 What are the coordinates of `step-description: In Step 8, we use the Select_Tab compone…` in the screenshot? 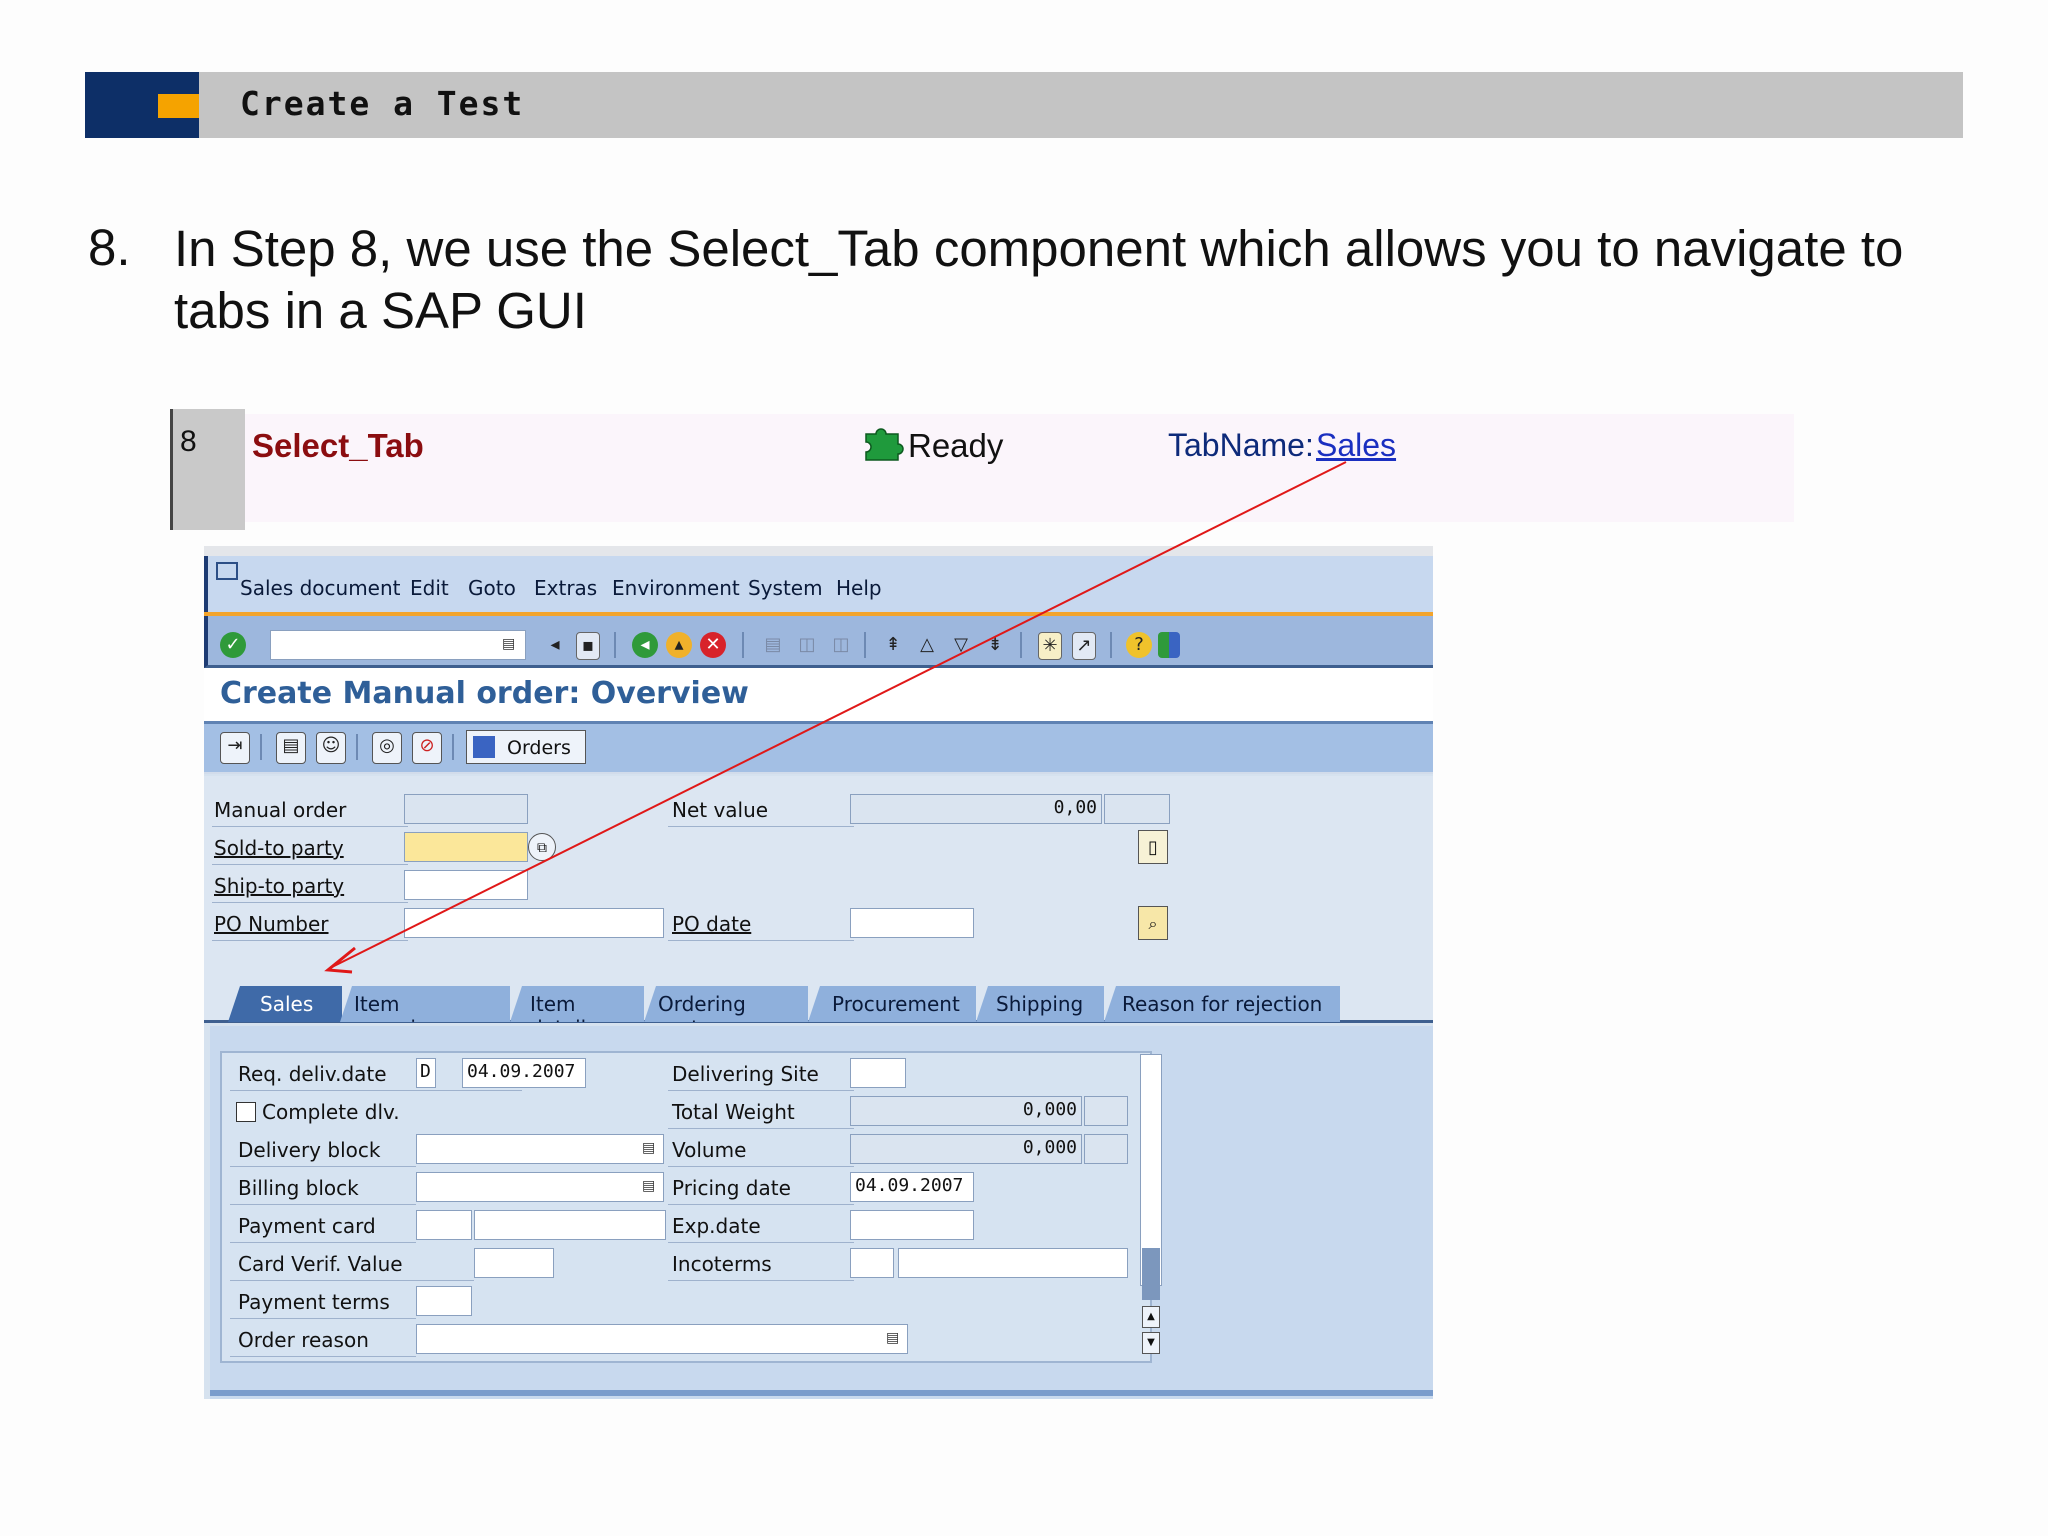 It's located at (1039, 279).